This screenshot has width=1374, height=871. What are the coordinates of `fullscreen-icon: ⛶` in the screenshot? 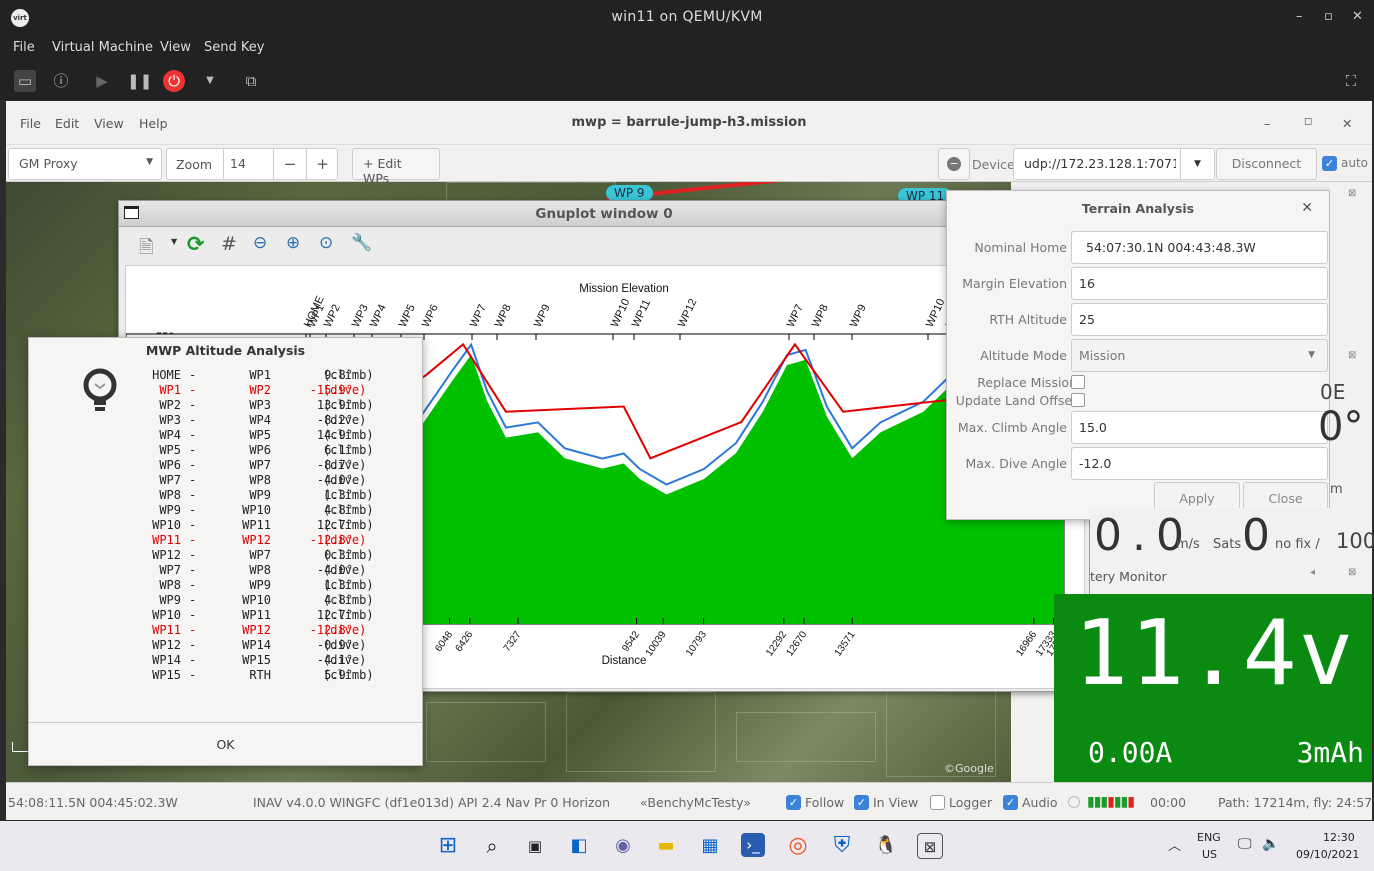 It's located at (1351, 81).